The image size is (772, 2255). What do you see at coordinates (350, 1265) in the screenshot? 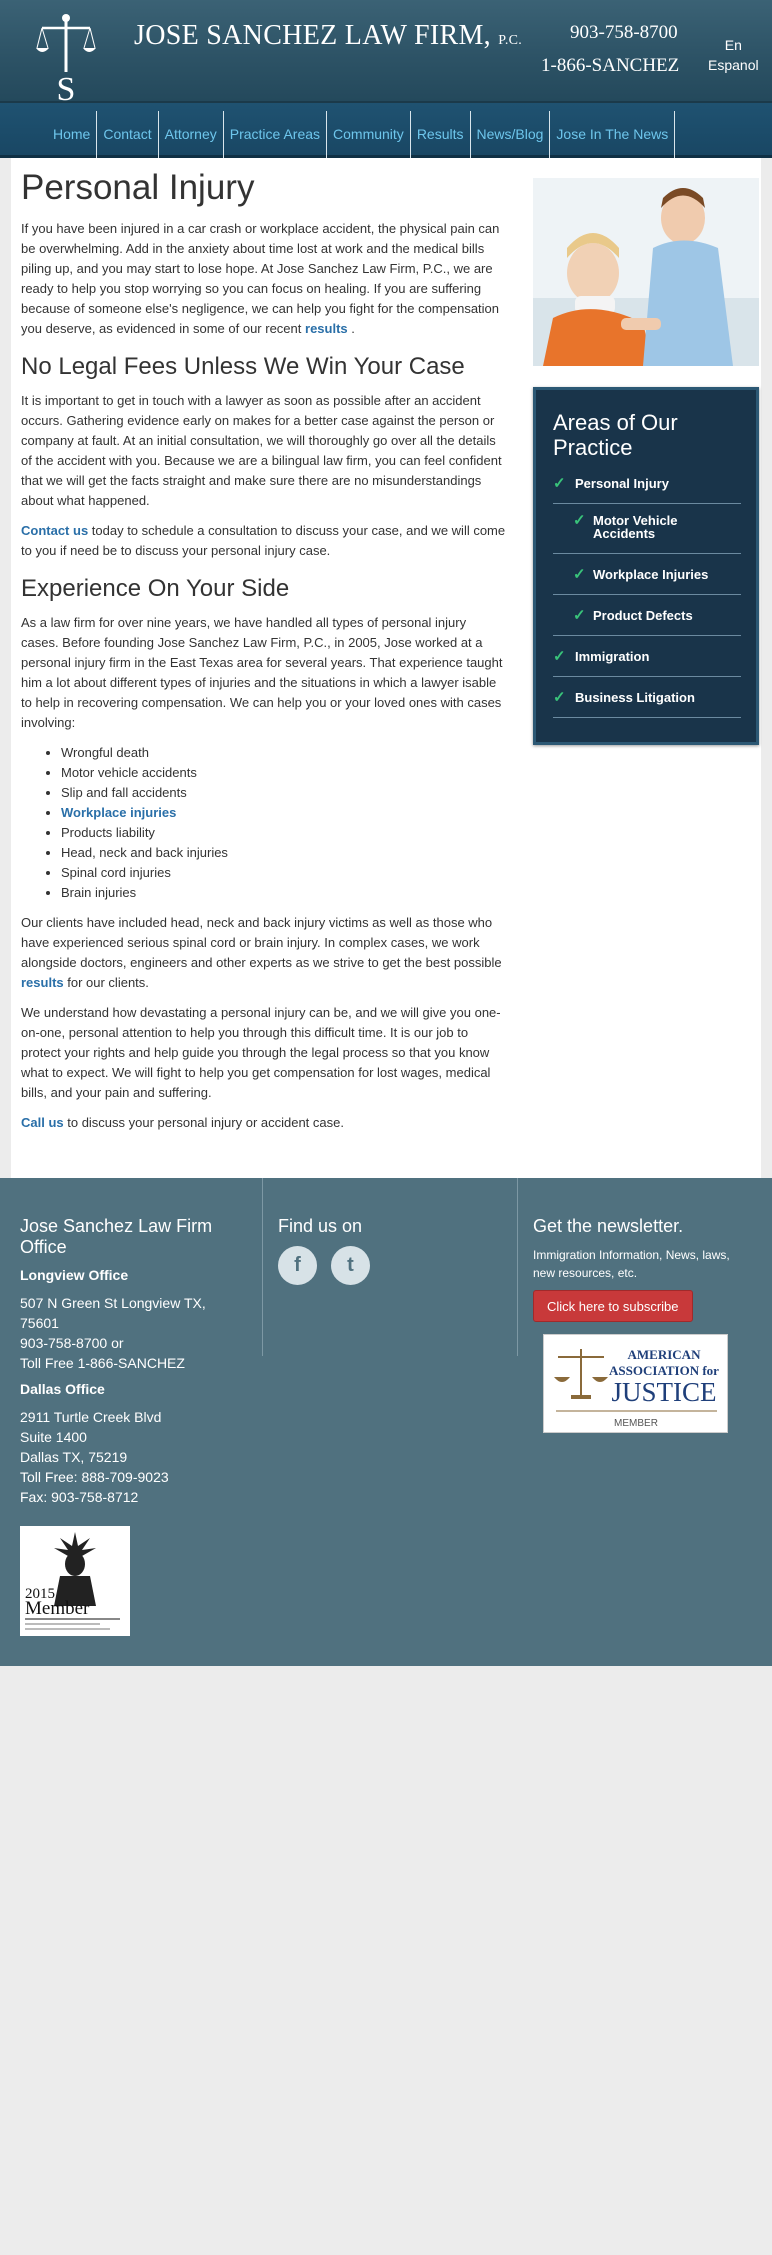
I see `twitter-icon: t` at bounding box center [350, 1265].